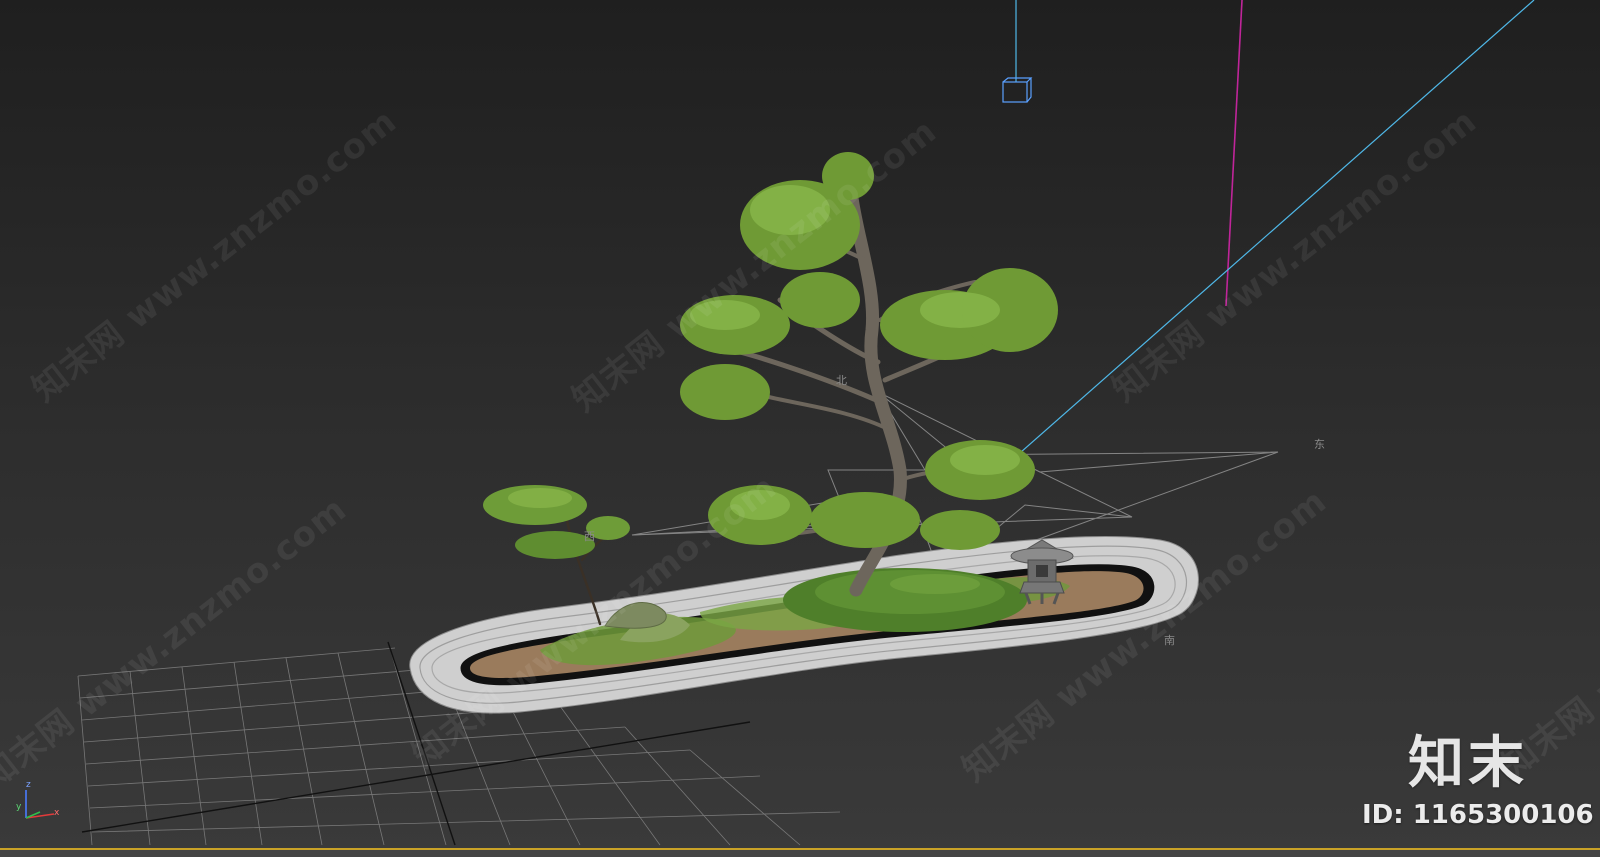  I want to click on axis-gizmo-icon, so click(40, 804).